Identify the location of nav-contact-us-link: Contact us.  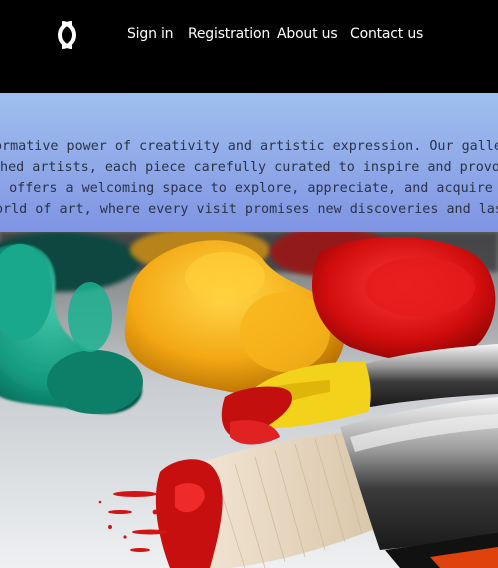
(386, 34).